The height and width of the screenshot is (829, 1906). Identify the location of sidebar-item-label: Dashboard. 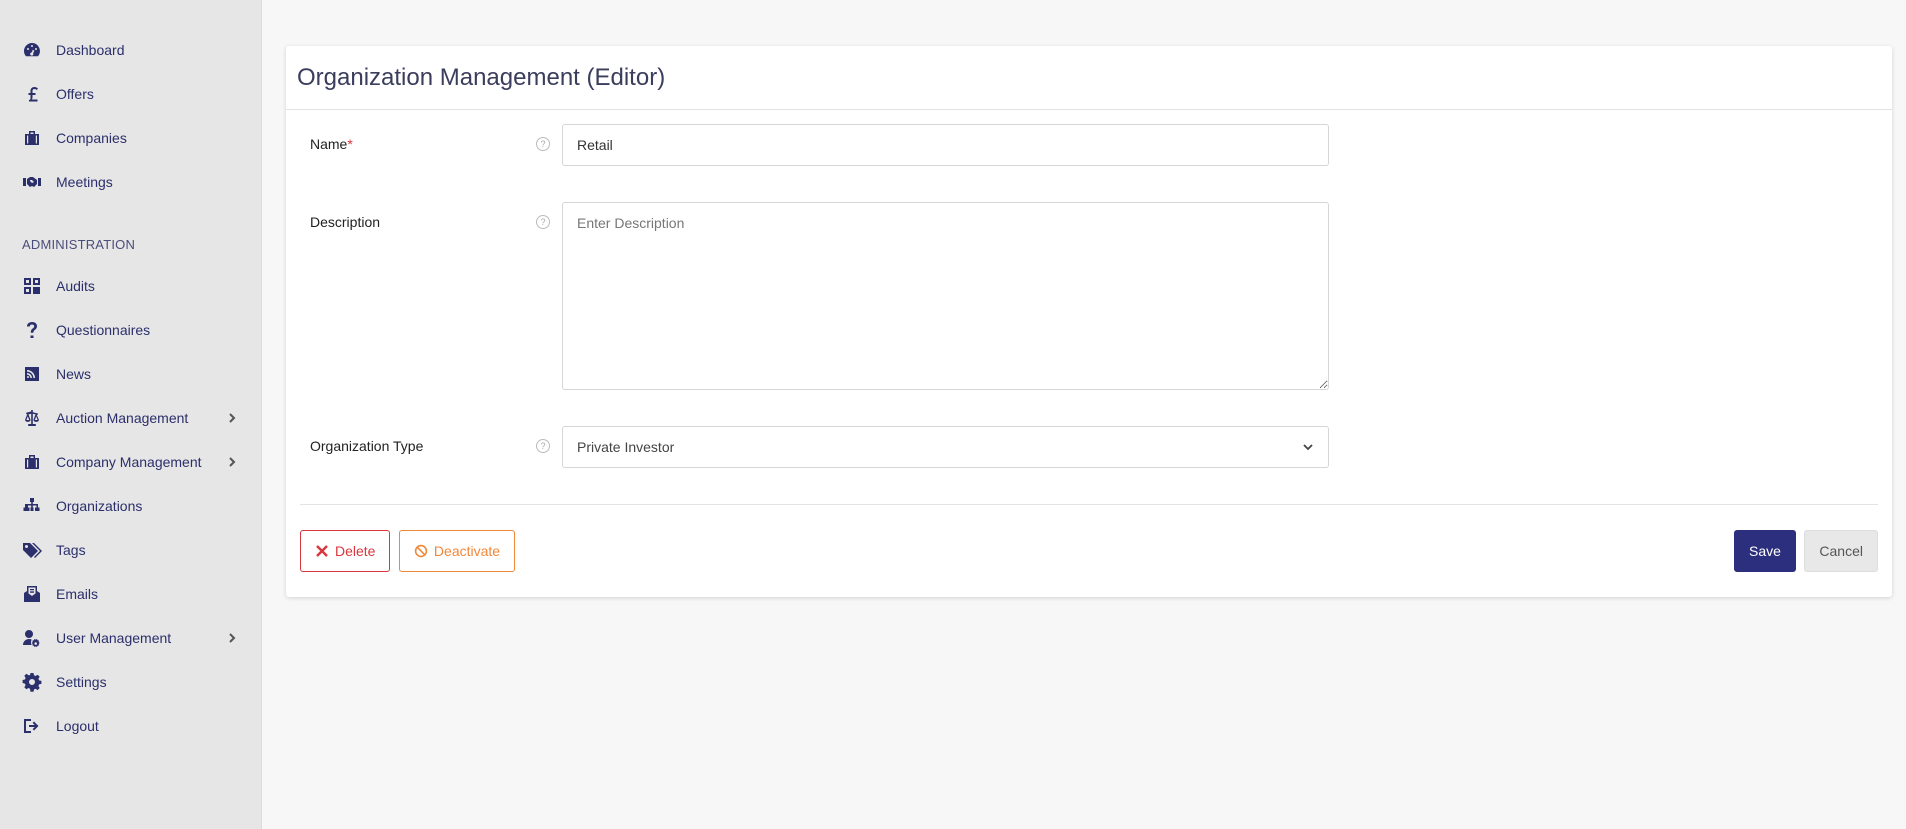
(90, 50).